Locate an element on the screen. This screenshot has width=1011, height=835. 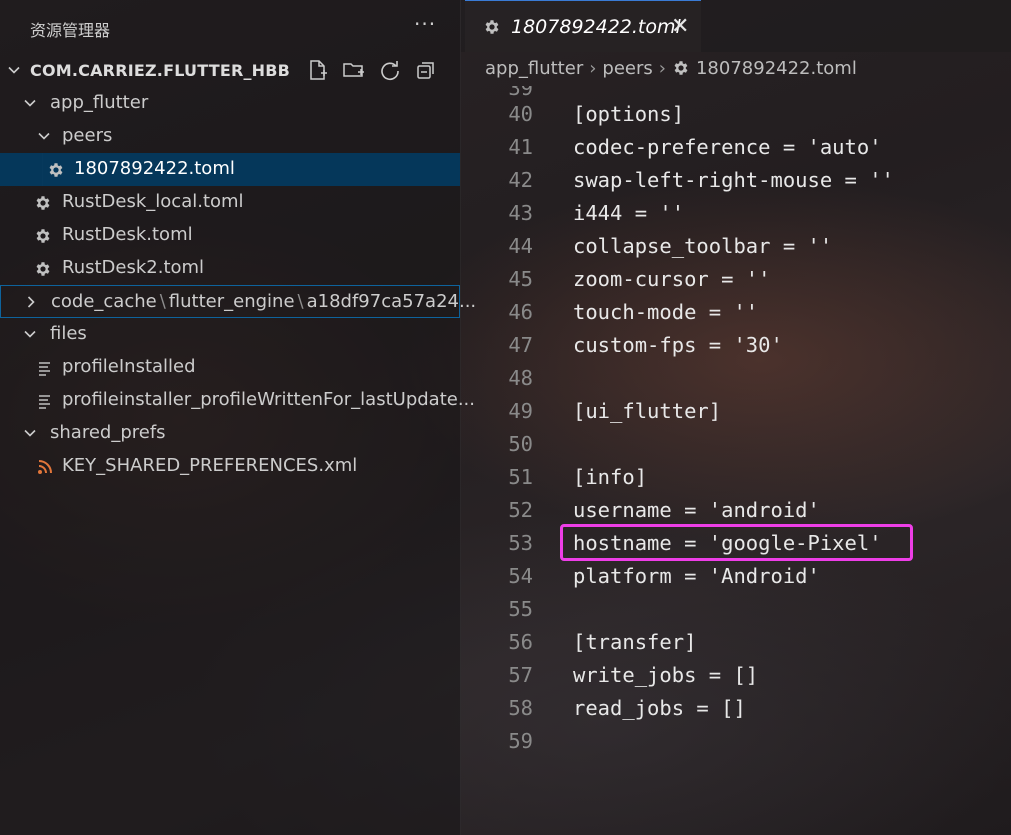
code-line: 55 is located at coordinates (736, 609).